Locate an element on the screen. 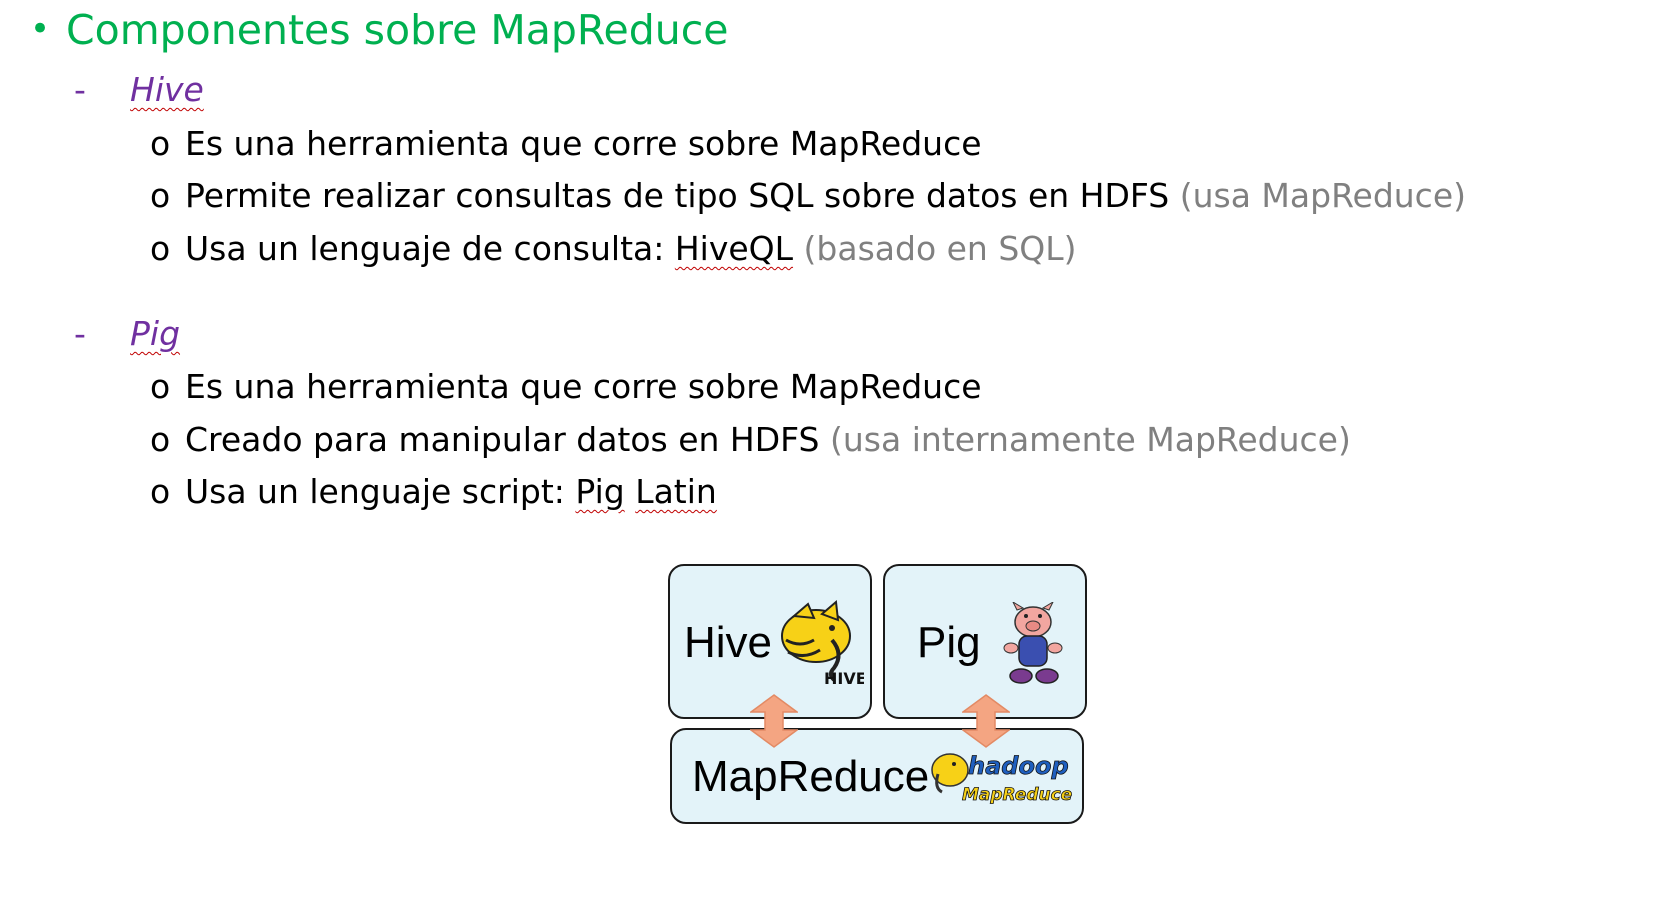 This screenshot has width=1671, height=897. item-term-hiveql: HiveQL is located at coordinates (734, 248).